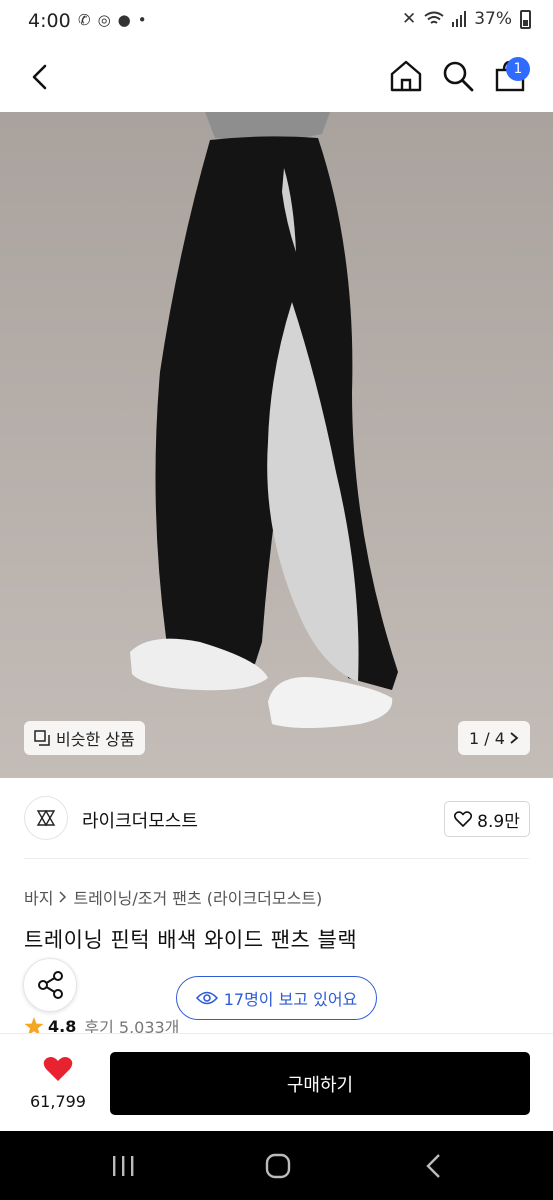  I want to click on image-page-counter: 1 / 4, so click(494, 738).